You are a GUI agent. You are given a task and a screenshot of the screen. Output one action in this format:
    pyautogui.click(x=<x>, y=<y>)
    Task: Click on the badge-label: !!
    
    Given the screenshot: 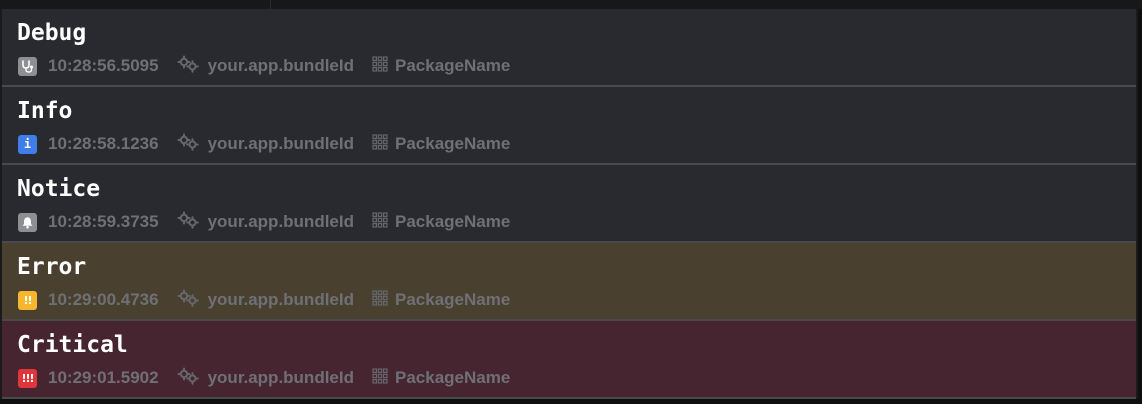 What is the action you would take?
    pyautogui.click(x=27, y=300)
    